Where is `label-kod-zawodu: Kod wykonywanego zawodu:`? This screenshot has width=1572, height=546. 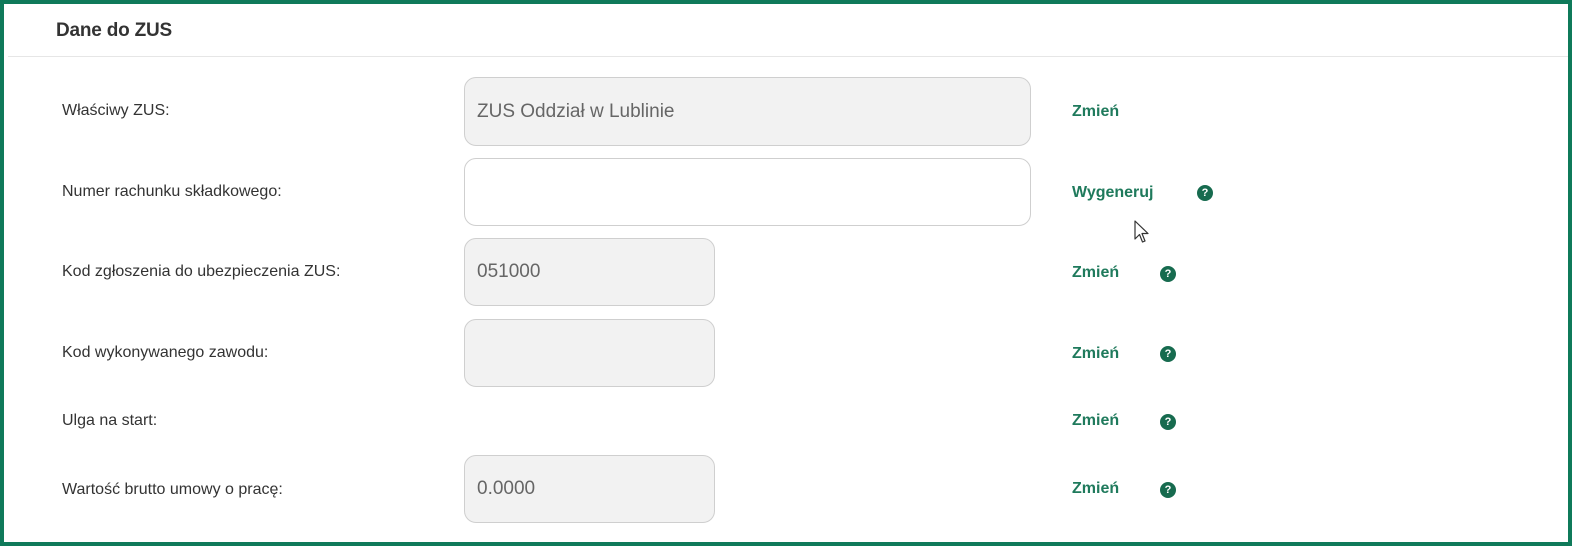 label-kod-zawodu: Kod wykonywanego zawodu: is located at coordinates (165, 352).